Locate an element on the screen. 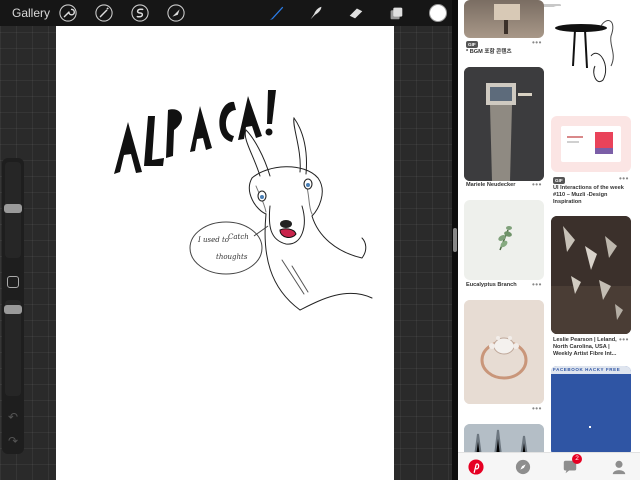 The width and height of the screenshot is (640, 480). pinterest-home-icon is located at coordinates (476, 467).